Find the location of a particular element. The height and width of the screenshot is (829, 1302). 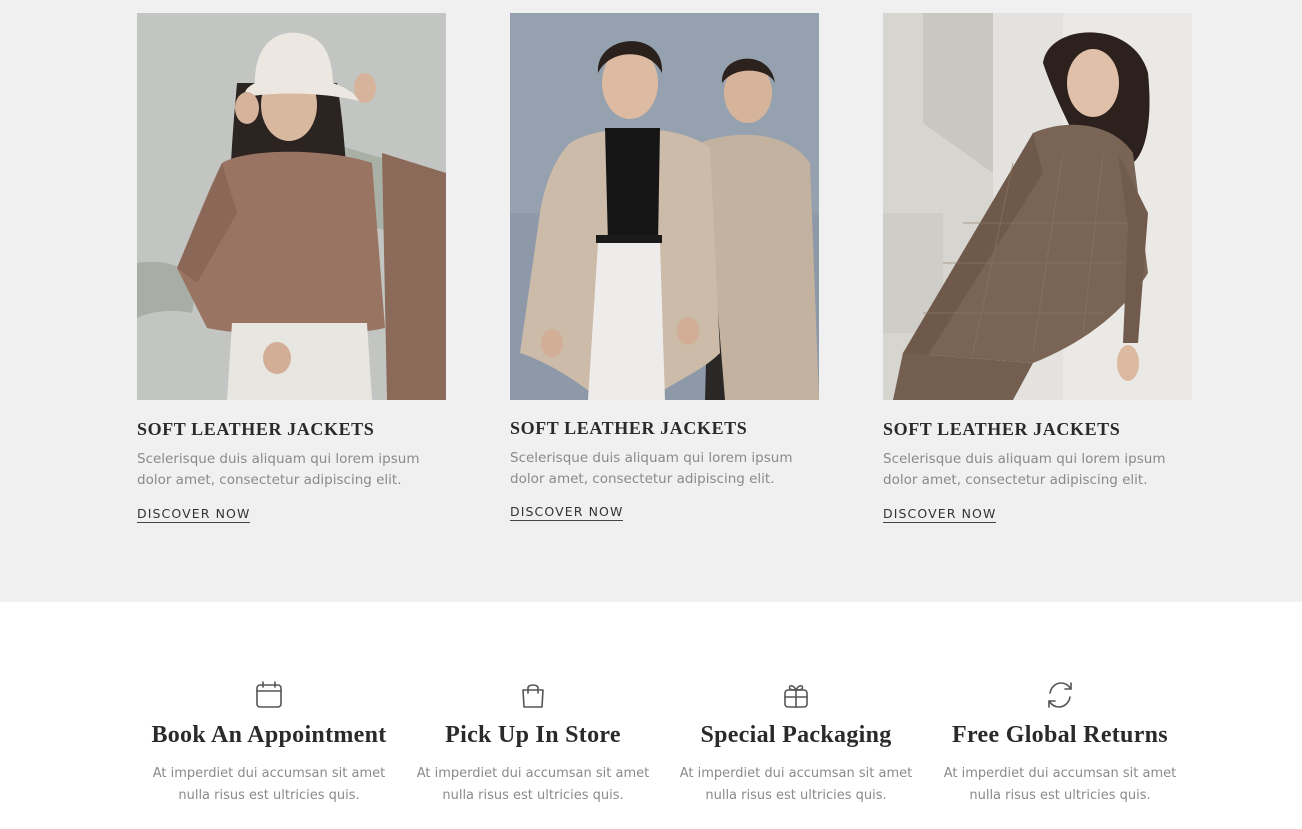

feature-title: Free Global Returns is located at coordinates (1060, 735).